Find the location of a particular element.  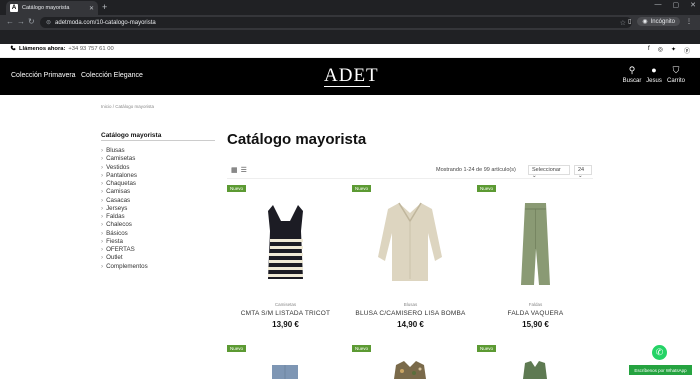

results-count: Mostrando 1-24 de 99 artículo(s) is located at coordinates (476, 170).